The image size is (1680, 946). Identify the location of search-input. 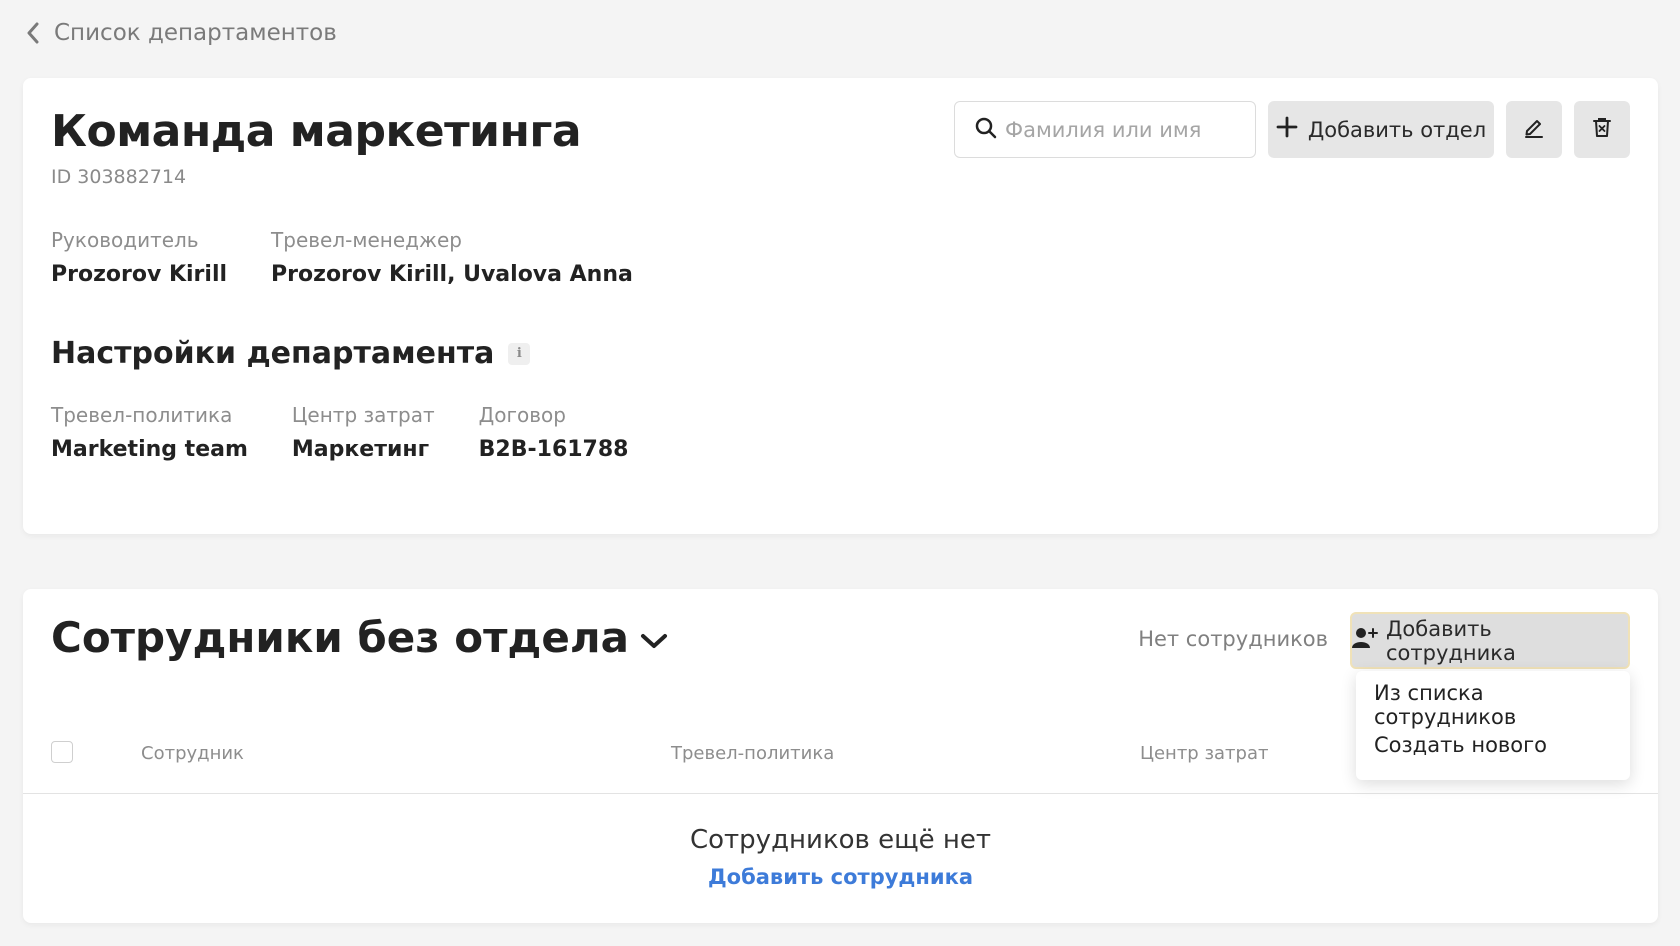
(1125, 129).